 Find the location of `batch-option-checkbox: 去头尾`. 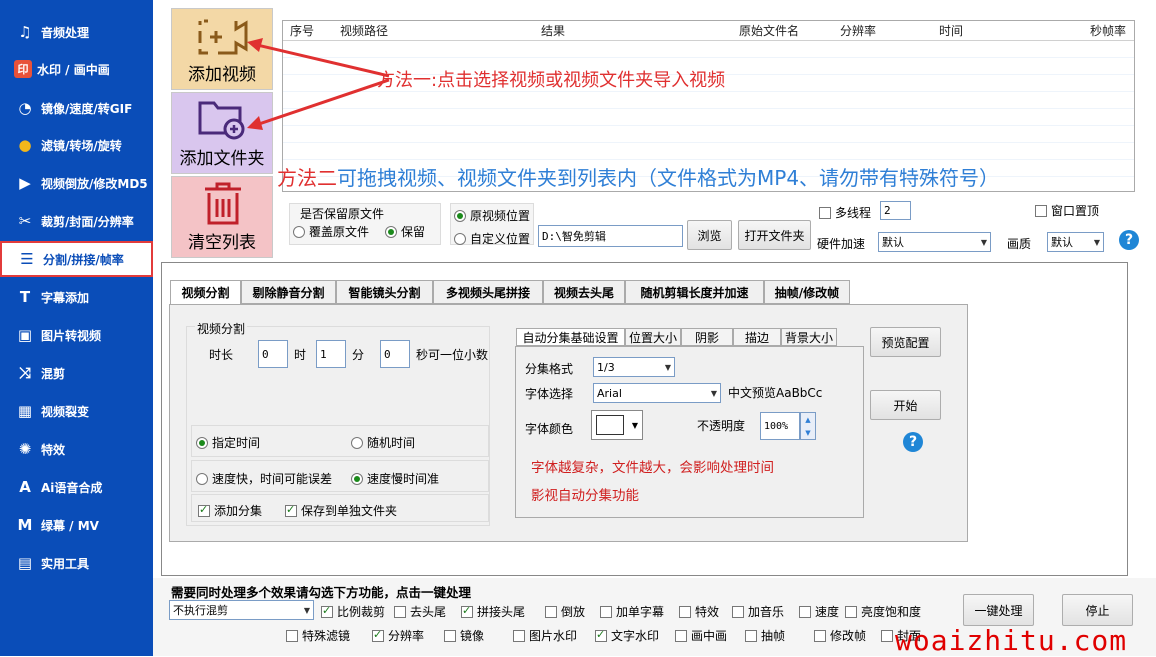

batch-option-checkbox: 去头尾 is located at coordinates (420, 611).